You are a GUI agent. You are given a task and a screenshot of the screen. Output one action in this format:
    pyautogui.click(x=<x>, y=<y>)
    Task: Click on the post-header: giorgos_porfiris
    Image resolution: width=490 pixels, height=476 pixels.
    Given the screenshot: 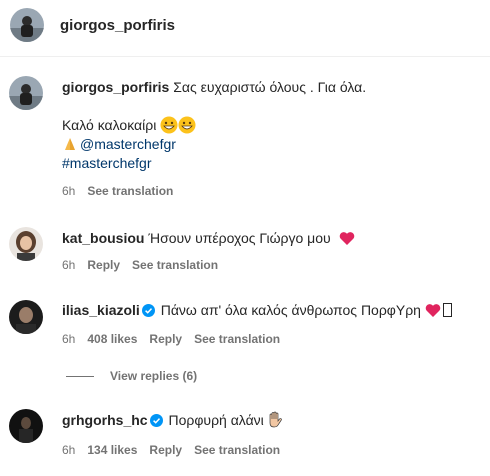 What is the action you would take?
    pyautogui.click(x=245, y=28)
    